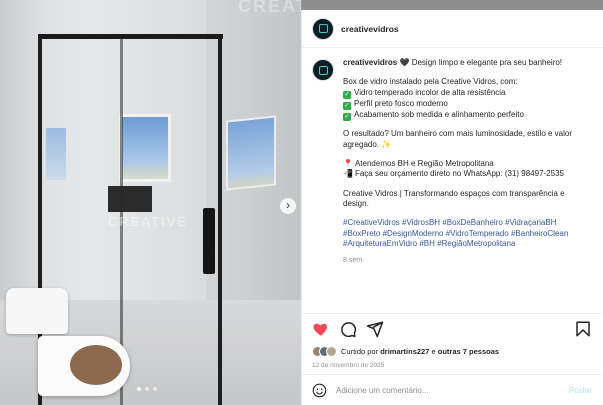  What do you see at coordinates (269, 8) in the screenshot?
I see `image-watermark-top: CREATIVE` at bounding box center [269, 8].